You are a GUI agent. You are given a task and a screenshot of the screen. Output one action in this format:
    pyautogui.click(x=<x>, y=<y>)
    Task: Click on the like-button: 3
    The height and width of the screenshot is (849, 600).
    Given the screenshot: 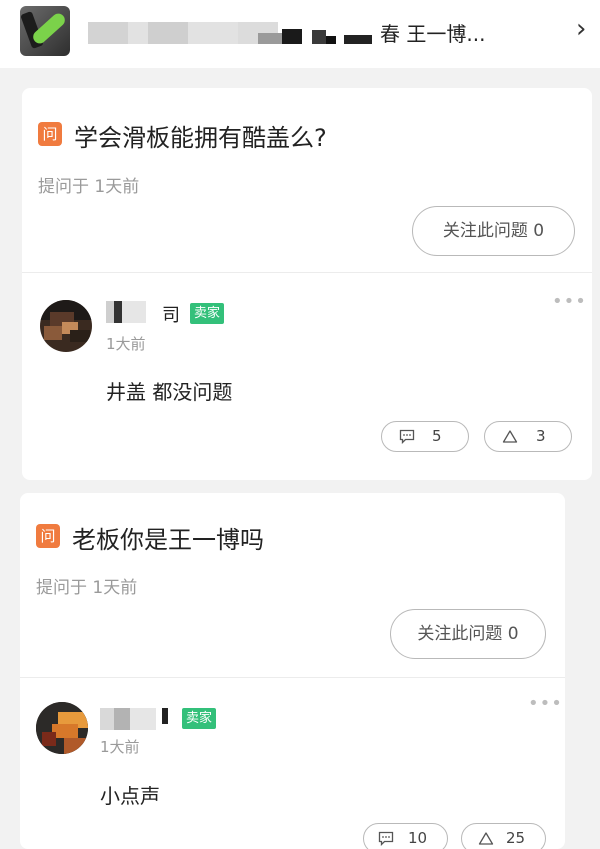 What is the action you would take?
    pyautogui.click(x=528, y=436)
    